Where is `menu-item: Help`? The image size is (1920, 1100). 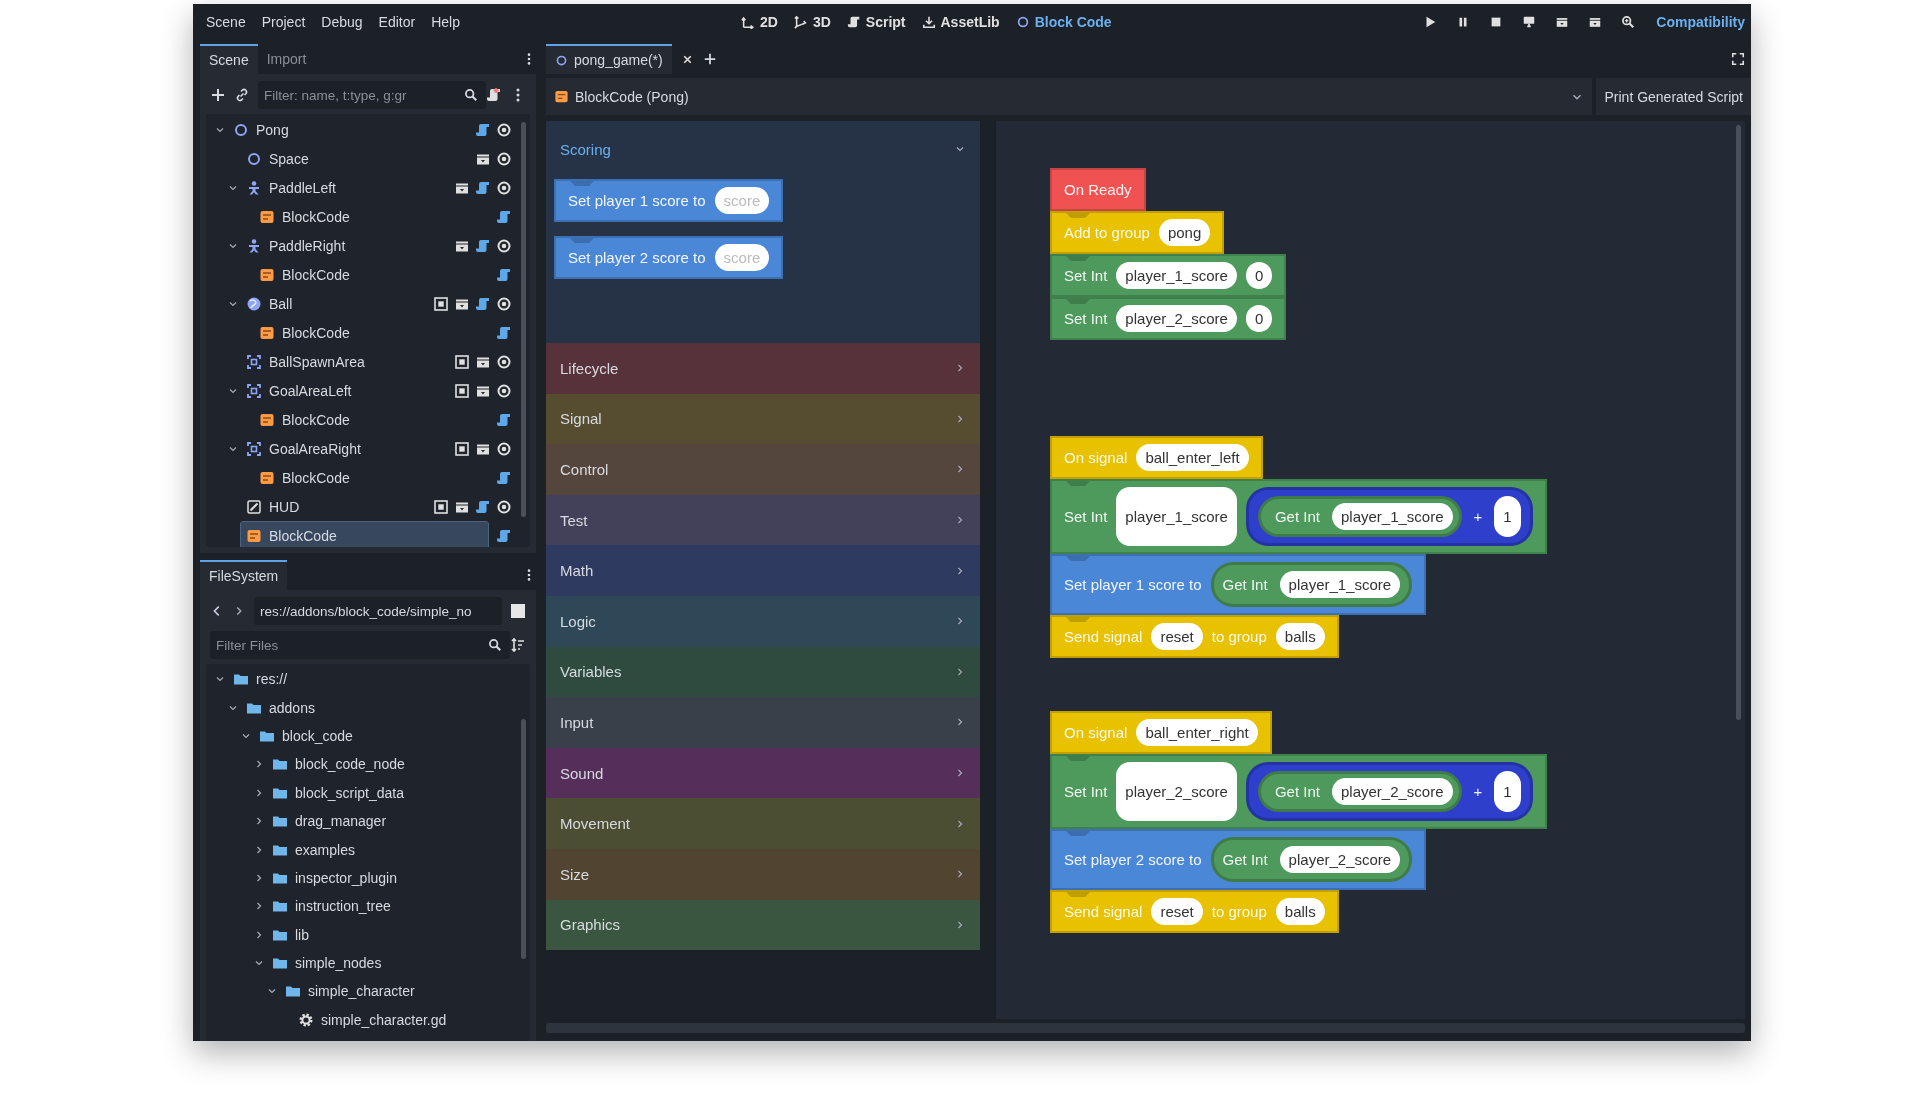 menu-item: Help is located at coordinates (445, 22).